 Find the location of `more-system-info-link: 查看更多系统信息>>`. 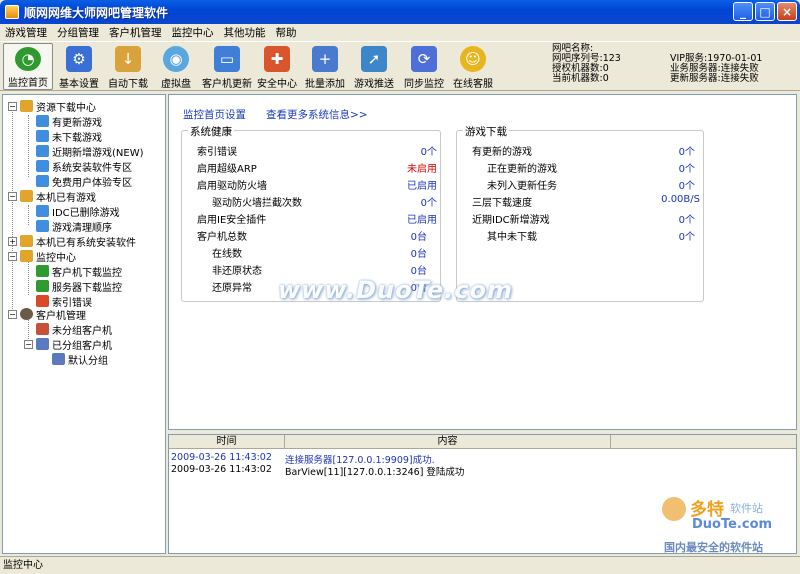

more-system-info-link: 查看更多系统信息>> is located at coordinates (317, 114).